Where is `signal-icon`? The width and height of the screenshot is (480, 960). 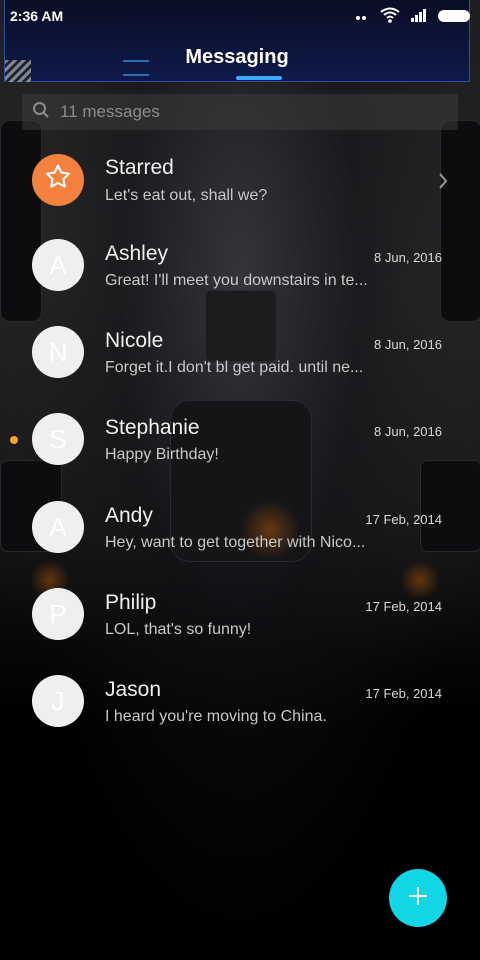 signal-icon is located at coordinates (419, 16).